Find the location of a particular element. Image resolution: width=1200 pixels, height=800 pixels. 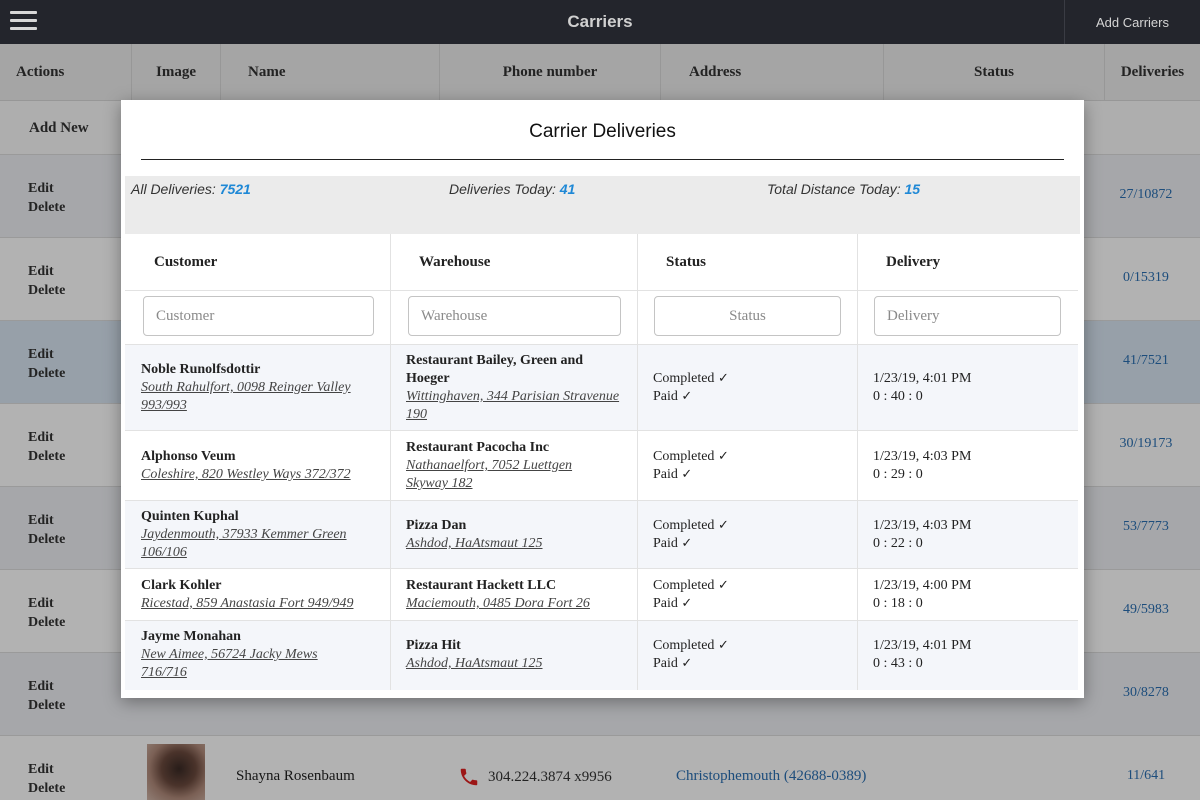

delivery-cell: 1/23/19, 4:01 PM 0 : 40 : 0 is located at coordinates (922, 388).